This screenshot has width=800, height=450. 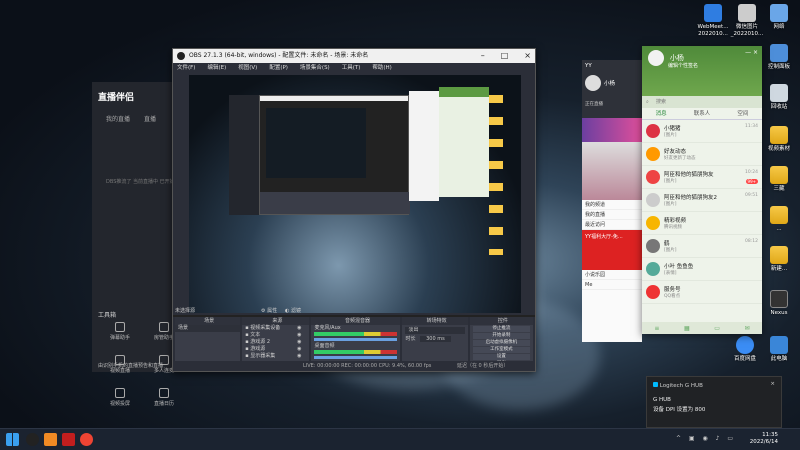 What do you see at coordinates (588, 66) in the screenshot?
I see `yy-title: YY` at bounding box center [588, 66].